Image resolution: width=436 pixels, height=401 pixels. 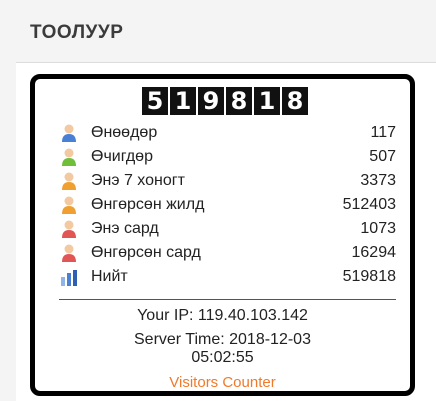 What do you see at coordinates (225, 101) in the screenshot?
I see `counter-digits: 5 1 9 8 1 8` at bounding box center [225, 101].